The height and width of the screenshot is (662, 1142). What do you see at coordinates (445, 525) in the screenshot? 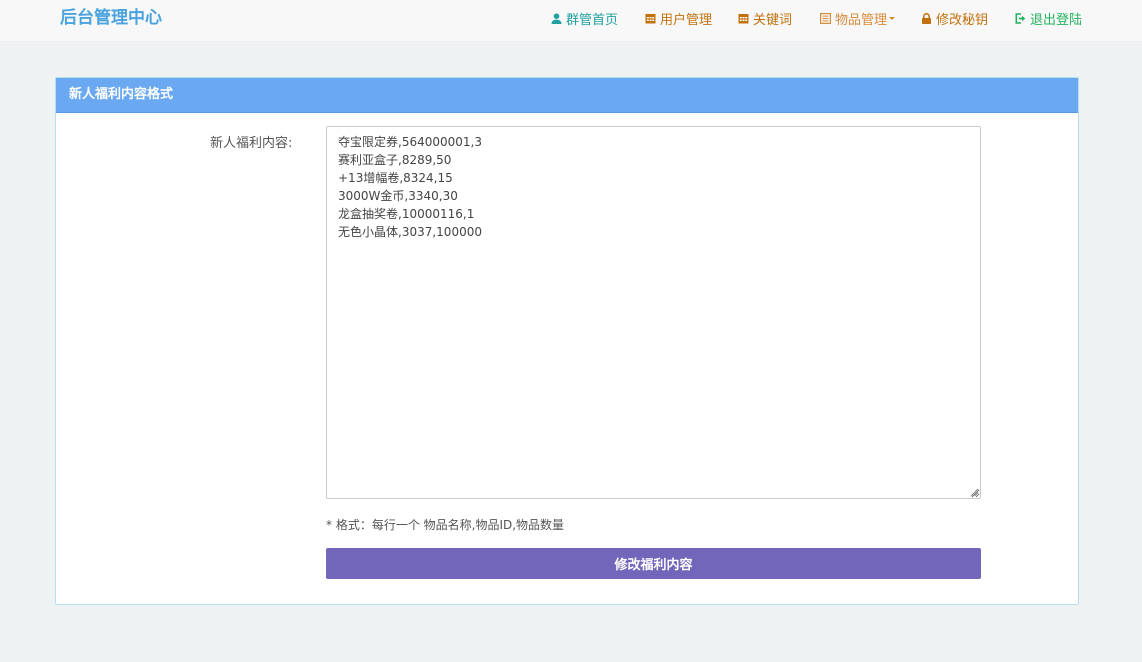
I see `format-help-text: * 格式：每行一个 物品名称,物品ID,物品数量` at bounding box center [445, 525].